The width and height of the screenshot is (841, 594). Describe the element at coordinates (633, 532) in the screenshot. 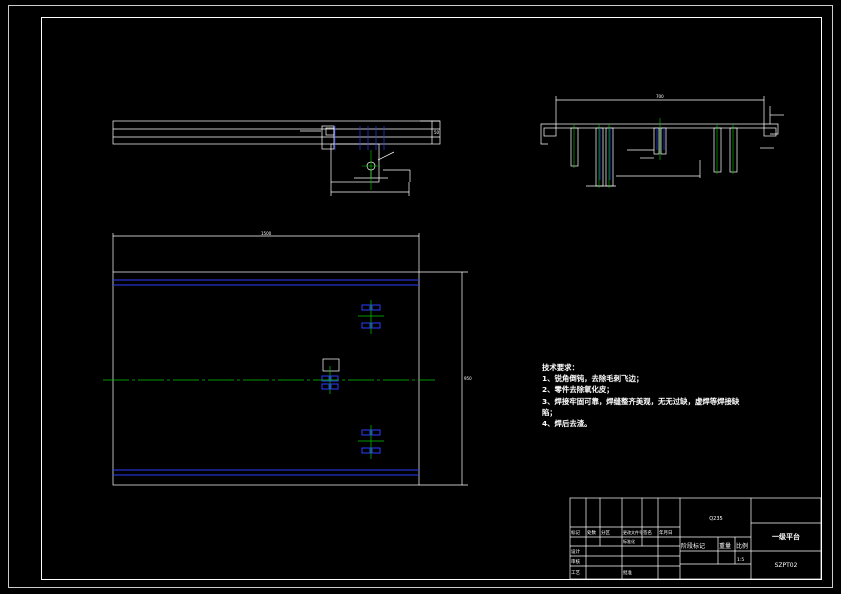

I see `cell-change-doc: 更改文件号` at that location.